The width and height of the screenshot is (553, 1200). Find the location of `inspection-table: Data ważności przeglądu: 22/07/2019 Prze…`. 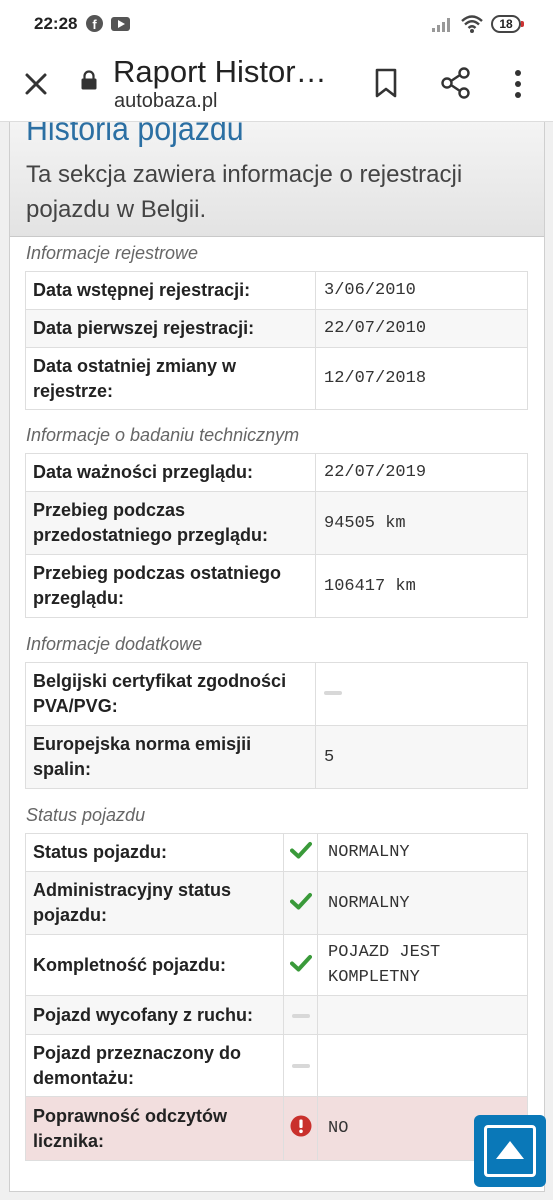

inspection-table: Data ważności przeglądu: 22/07/2019 Prze… is located at coordinates (276, 535).